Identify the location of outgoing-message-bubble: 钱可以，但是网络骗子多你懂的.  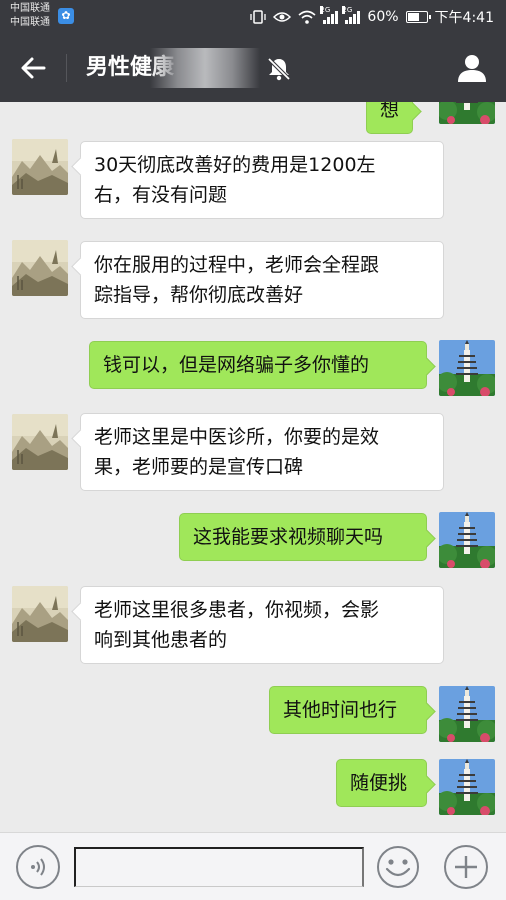
(258, 365).